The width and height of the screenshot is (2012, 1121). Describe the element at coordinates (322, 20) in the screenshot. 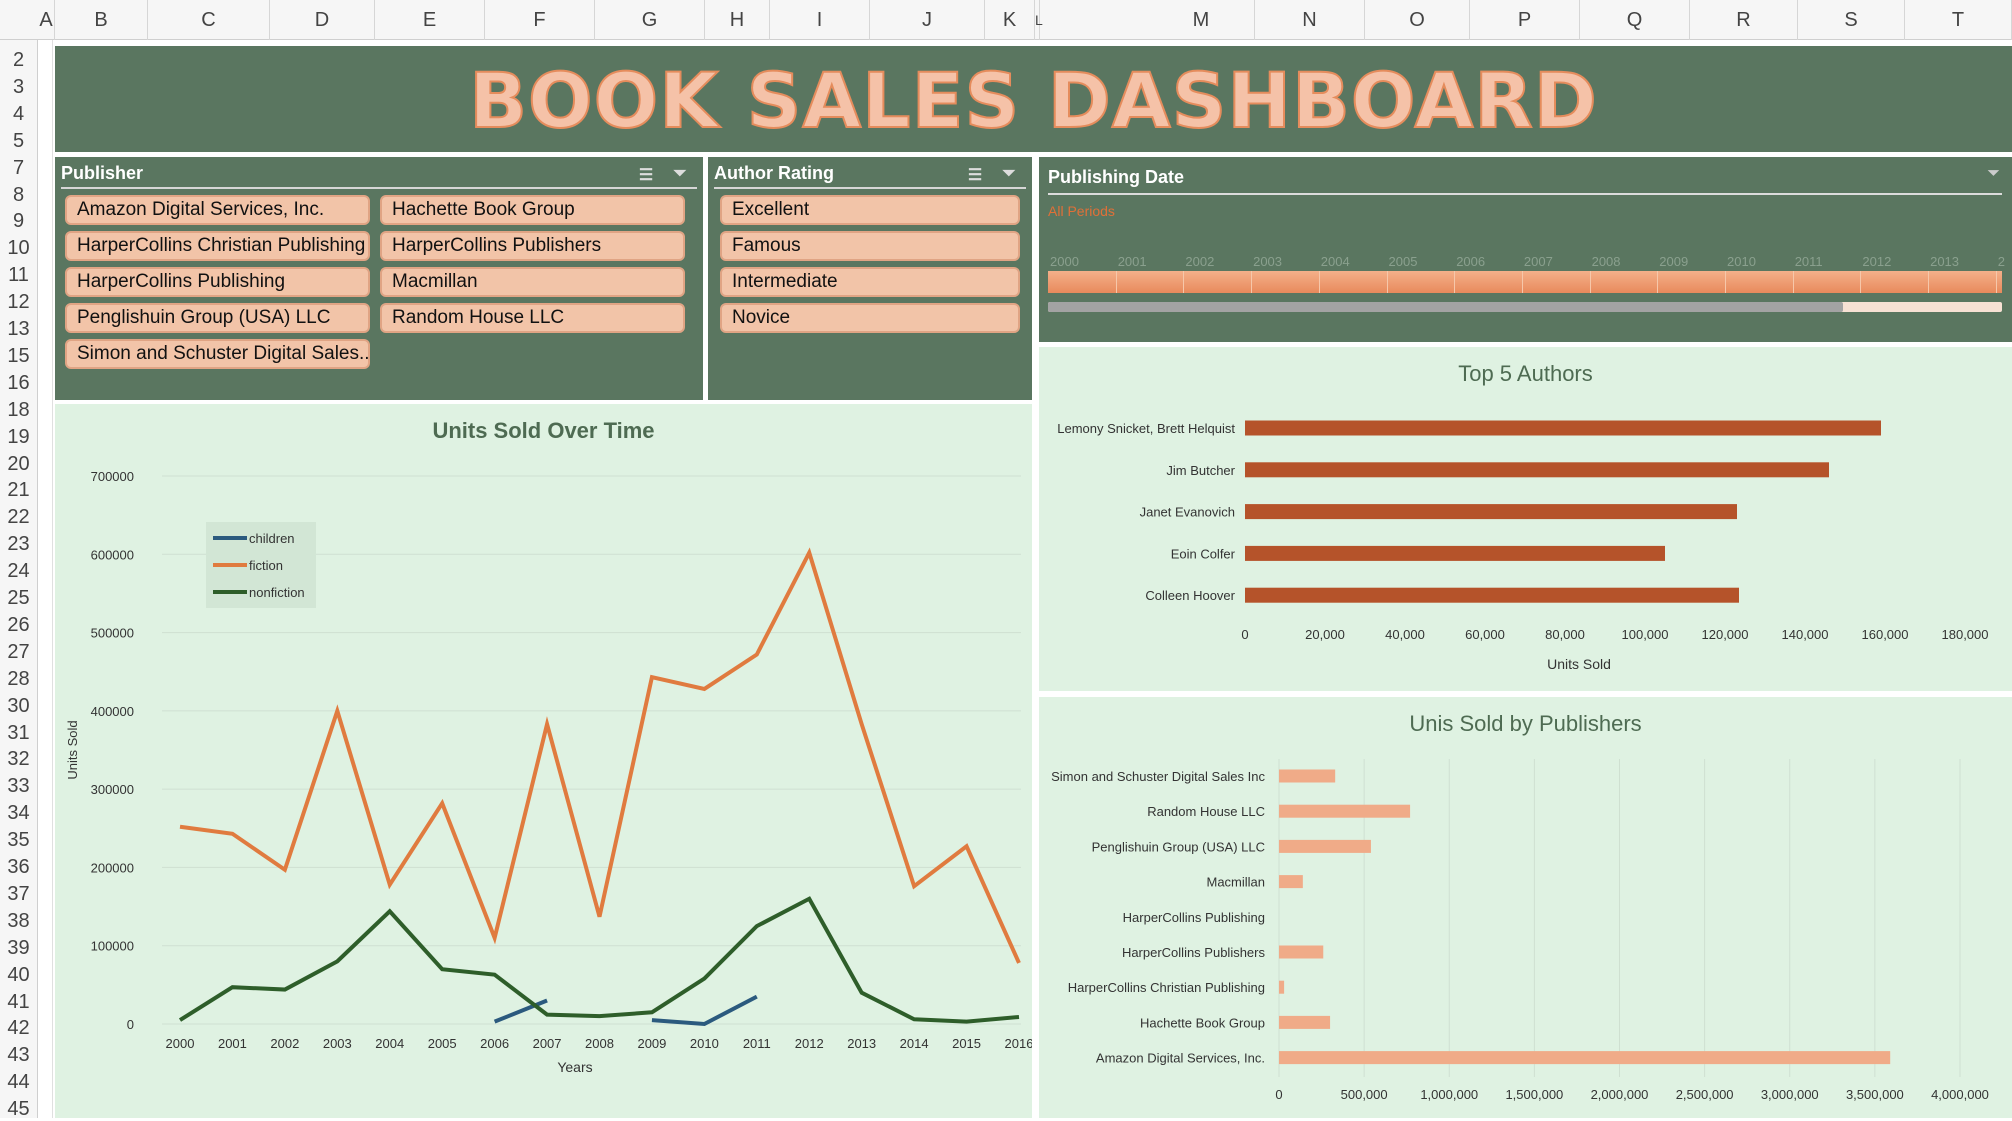

I see `column-header-d: D` at that location.